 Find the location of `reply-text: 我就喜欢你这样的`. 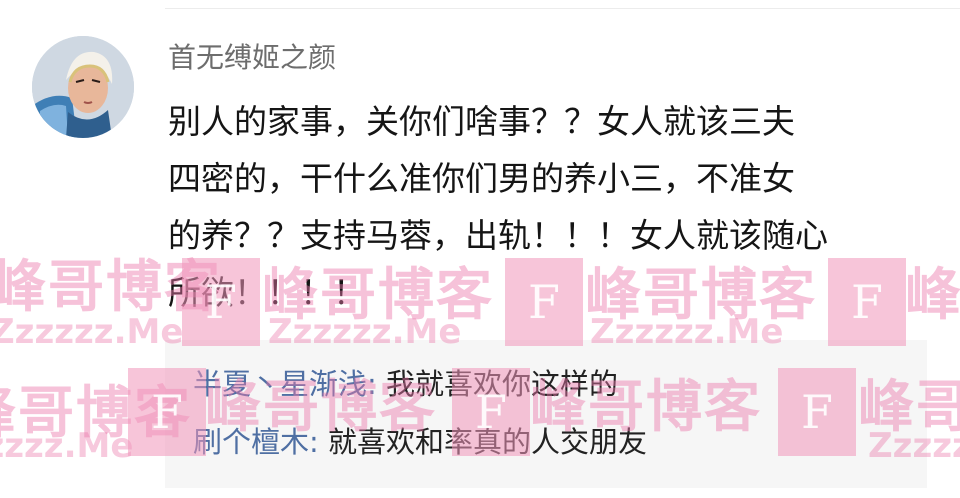

reply-text: 我就喜欢你这样的 is located at coordinates (502, 384).